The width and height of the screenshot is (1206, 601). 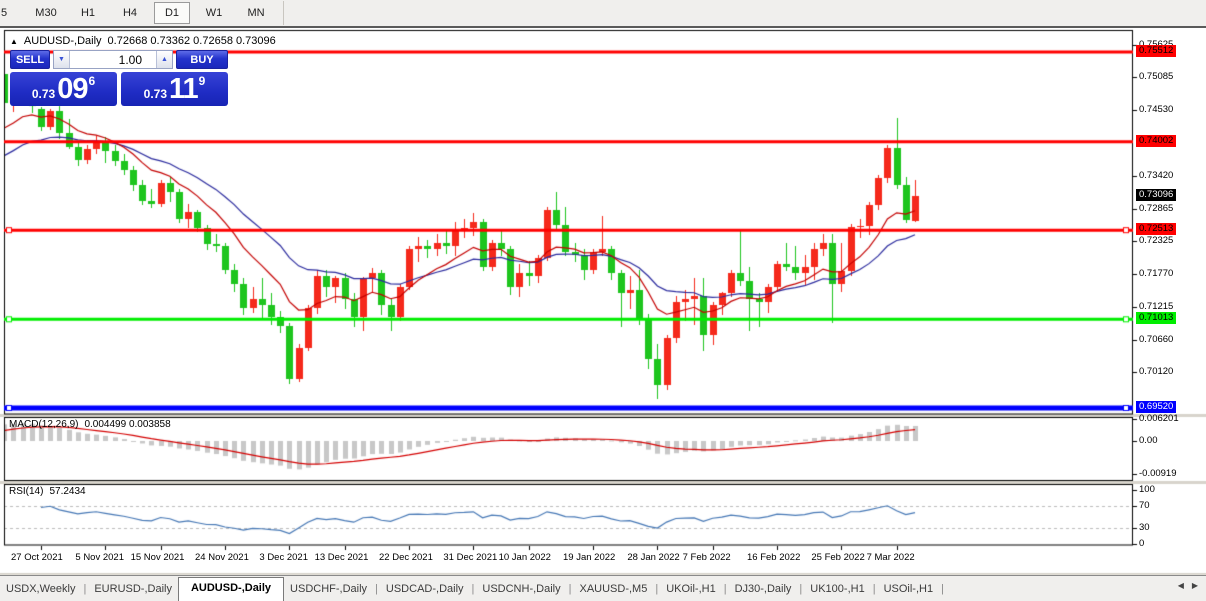 What do you see at coordinates (1156, 194) in the screenshot?
I see `current-price-badge: 0.73096` at bounding box center [1156, 194].